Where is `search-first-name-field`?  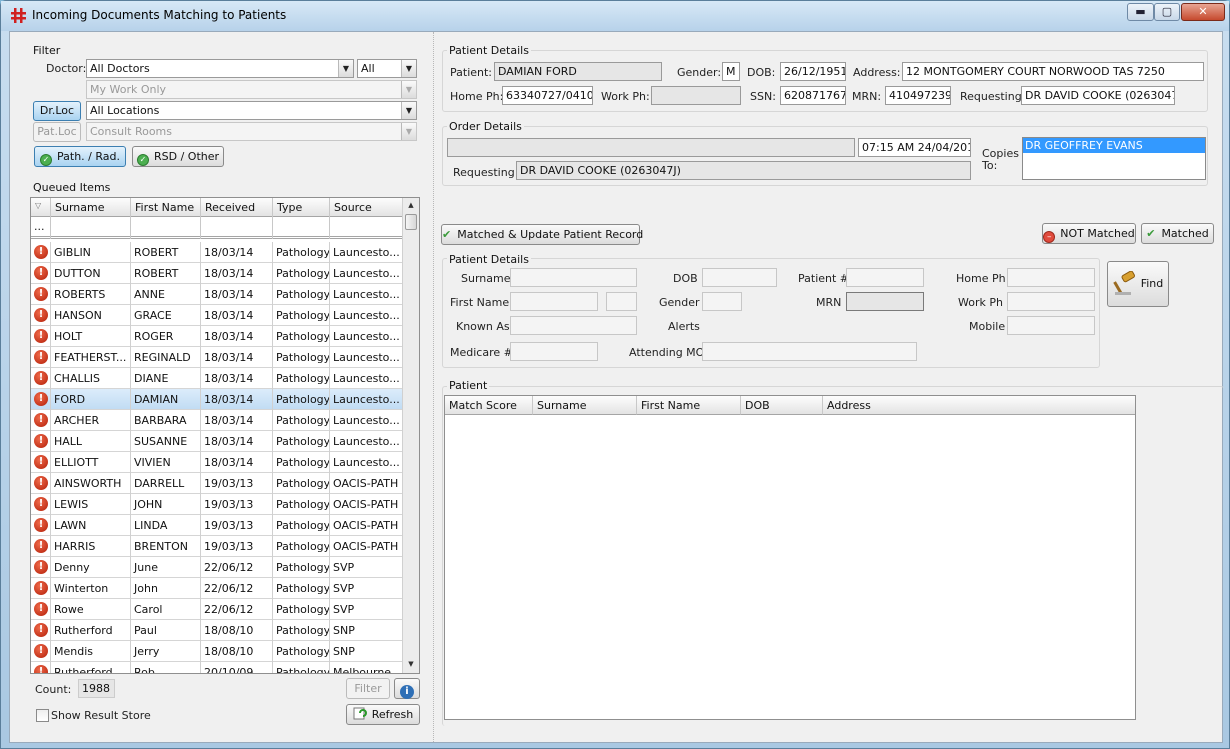 search-first-name-field is located at coordinates (554, 301).